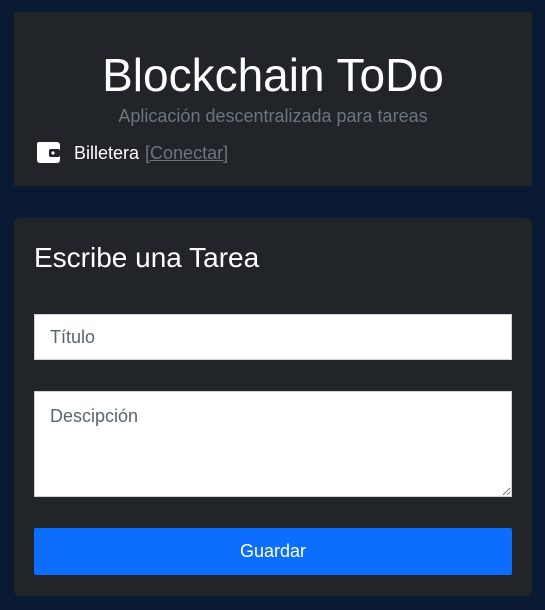  I want to click on app-subtitle: Aplicación descentralizada para tareas, so click(273, 116).